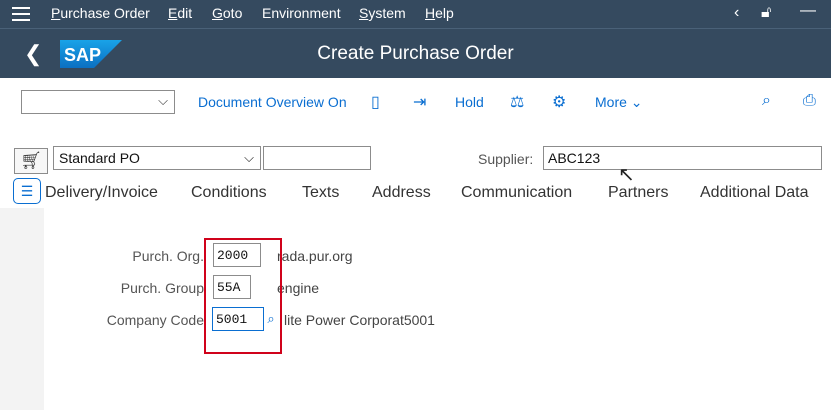 Image resolution: width=831 pixels, height=410 pixels. Describe the element at coordinates (100, 13) in the screenshot. I see `menu-purchase-order: Purchase Order` at that location.